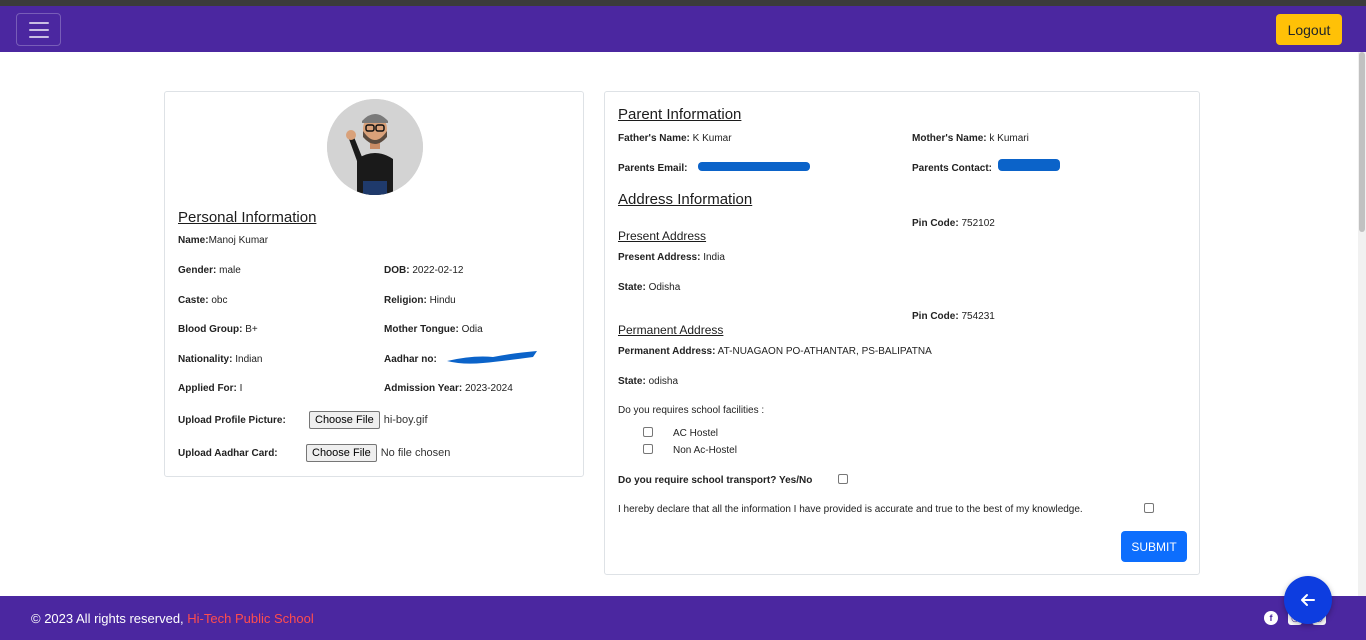  What do you see at coordinates (218, 329) in the screenshot?
I see `blood-group-field: Blood Group: B+` at bounding box center [218, 329].